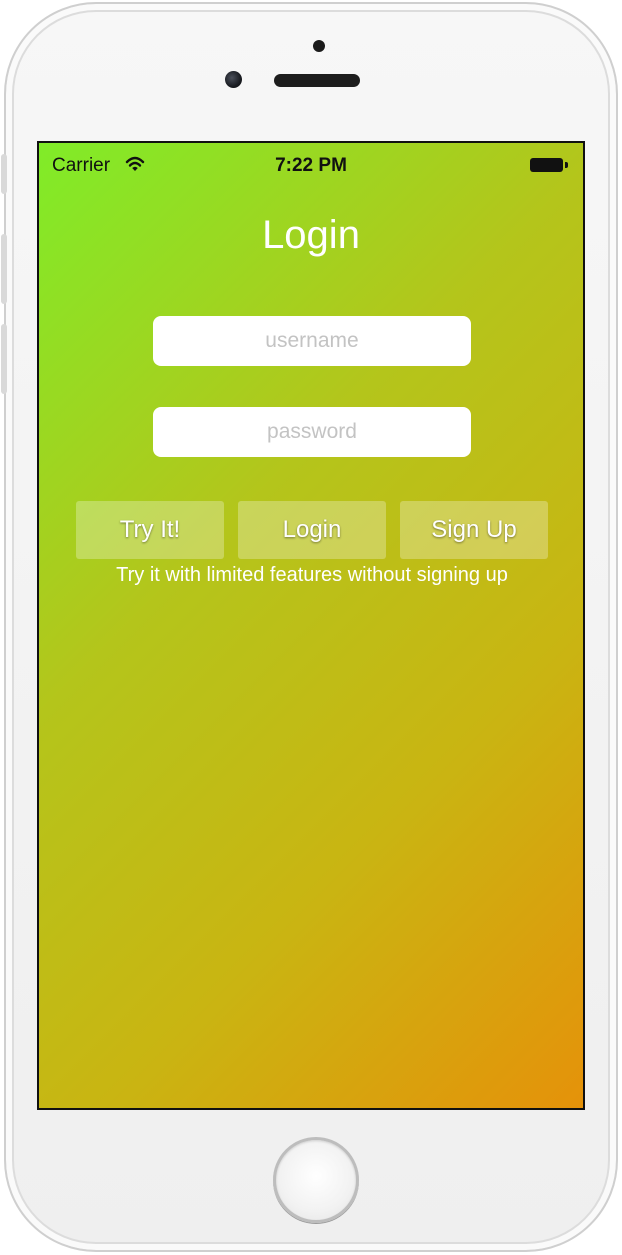 This screenshot has width=622, height=1255. I want to click on battery-icon, so click(546, 165).